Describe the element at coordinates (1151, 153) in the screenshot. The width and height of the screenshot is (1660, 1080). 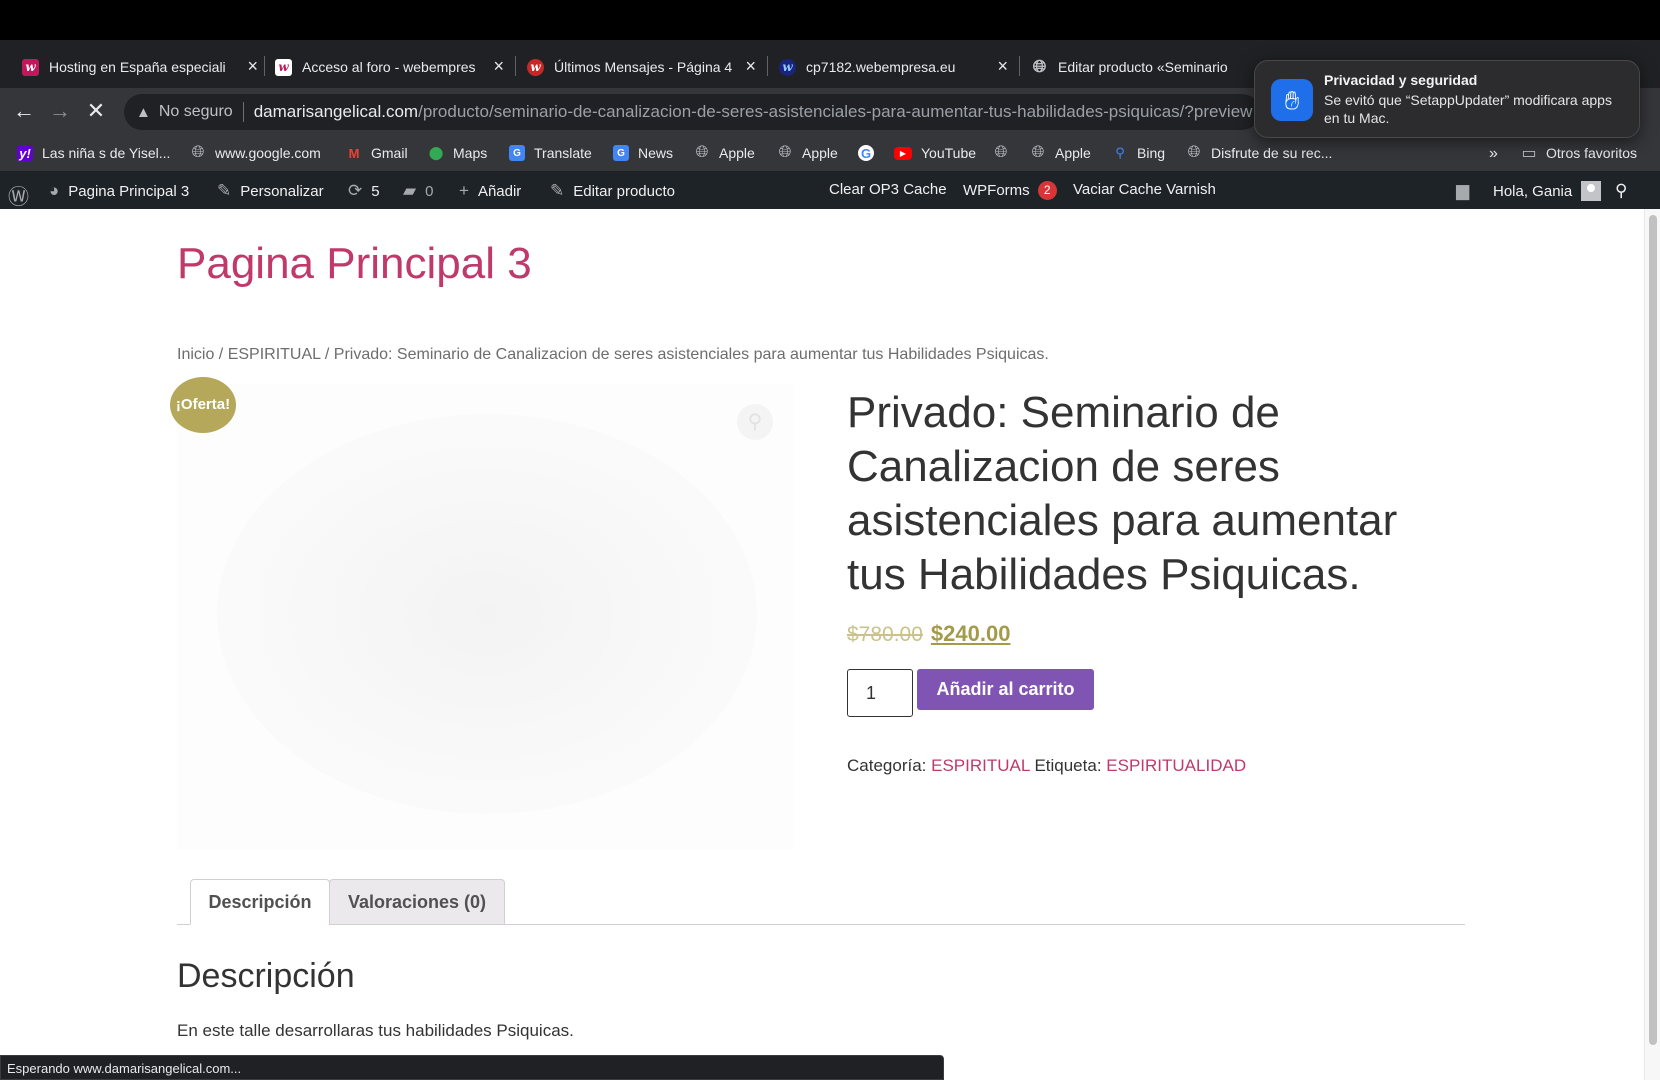
I see `bookmark-label: Bing` at that location.